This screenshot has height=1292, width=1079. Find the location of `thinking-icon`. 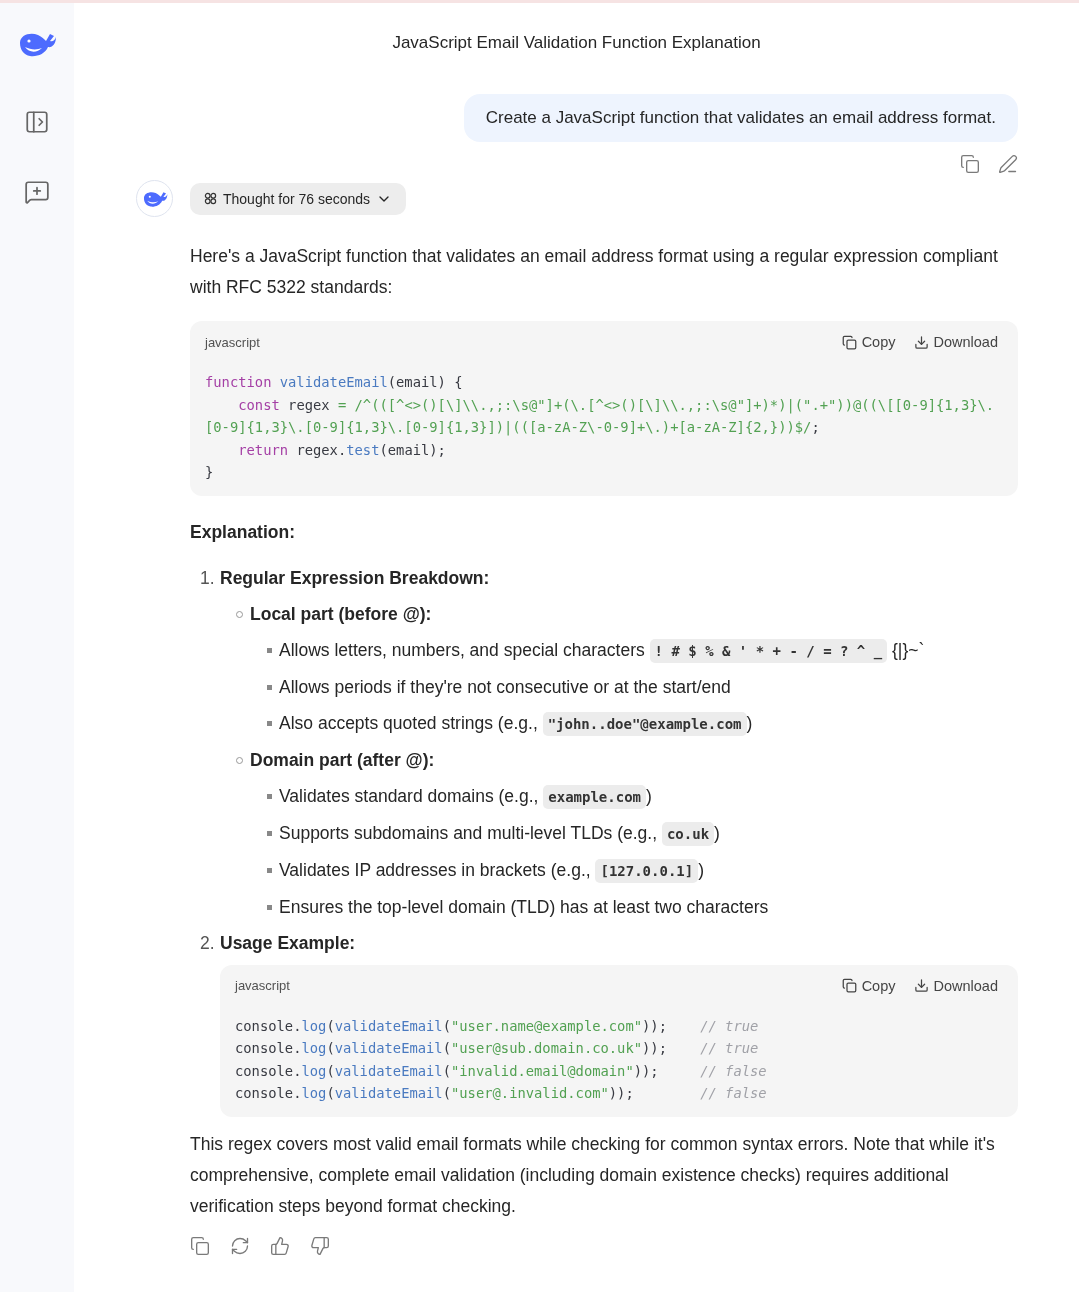

thinking-icon is located at coordinates (210, 198).